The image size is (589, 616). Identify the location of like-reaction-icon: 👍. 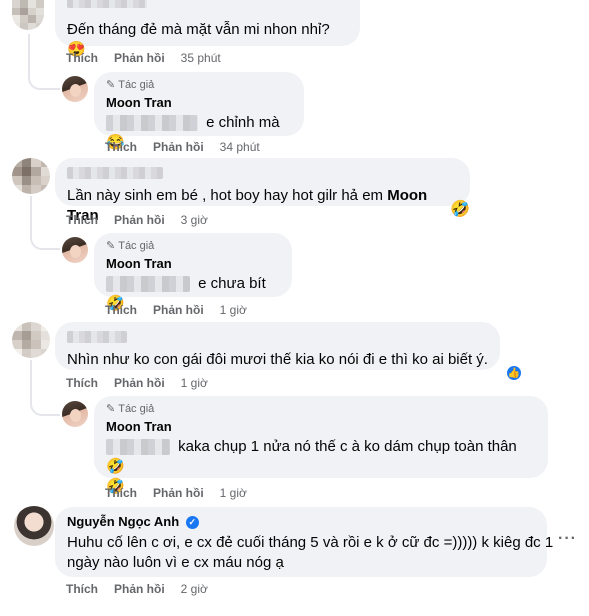
(514, 373).